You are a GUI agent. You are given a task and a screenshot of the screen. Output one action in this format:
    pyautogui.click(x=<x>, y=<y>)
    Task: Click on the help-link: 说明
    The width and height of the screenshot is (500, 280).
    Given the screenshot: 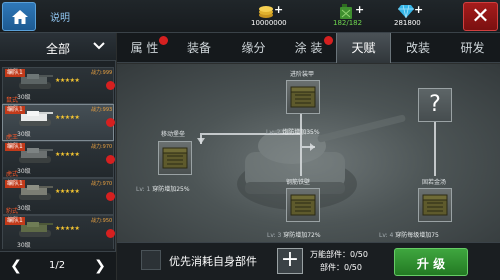 What is the action you would take?
    pyautogui.click(x=60, y=16)
    